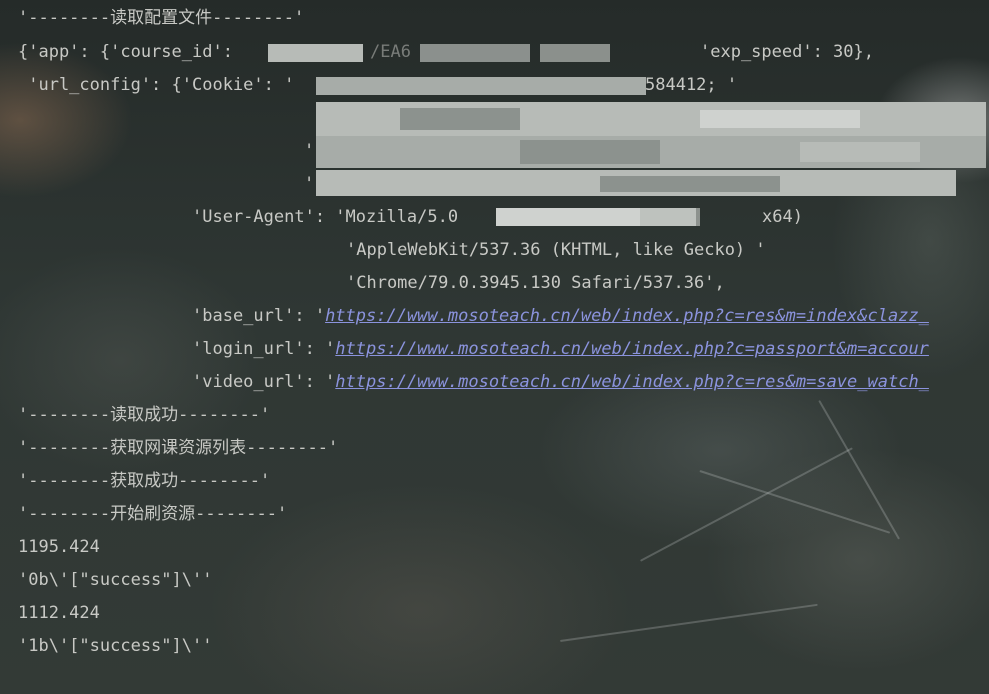 This screenshot has width=989, height=694. What do you see at coordinates (115, 580) in the screenshot?
I see `output-line: '0b\'["success"]\''` at bounding box center [115, 580].